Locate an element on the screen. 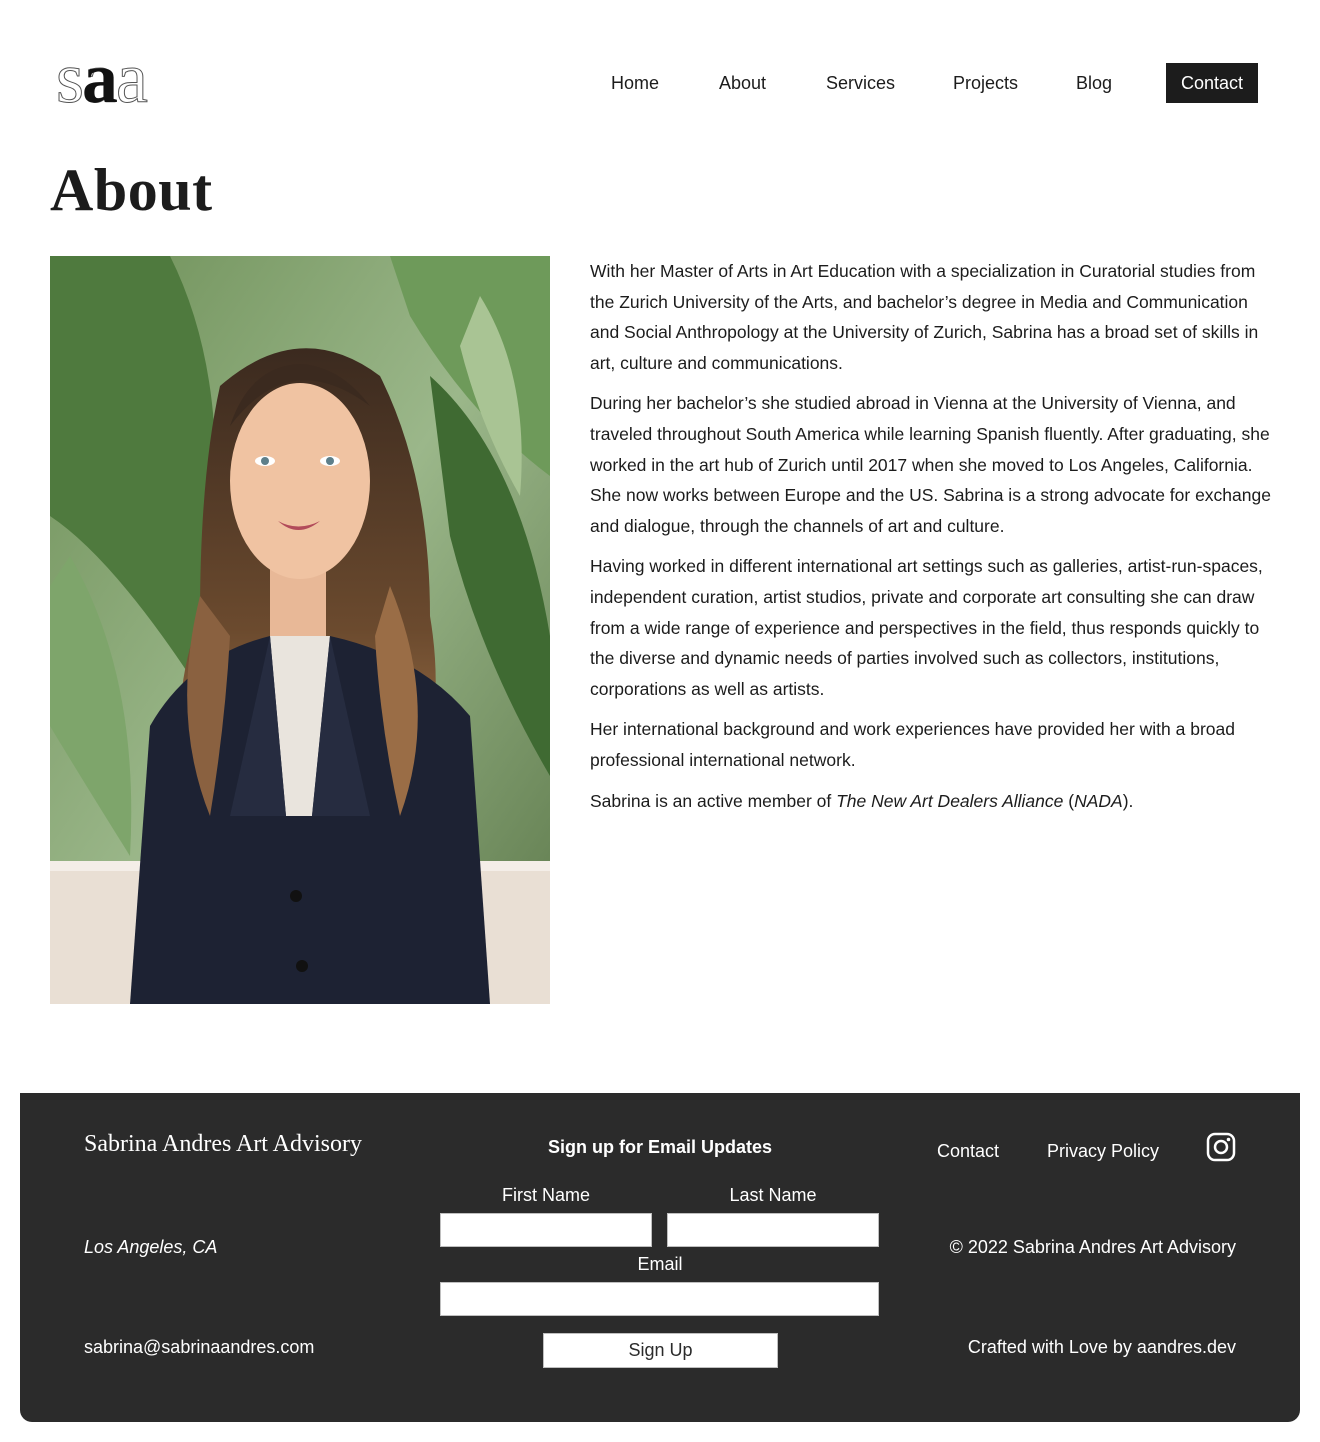 This screenshot has width=1320, height=1442. site-logo: saa a is located at coordinates (122, 78).